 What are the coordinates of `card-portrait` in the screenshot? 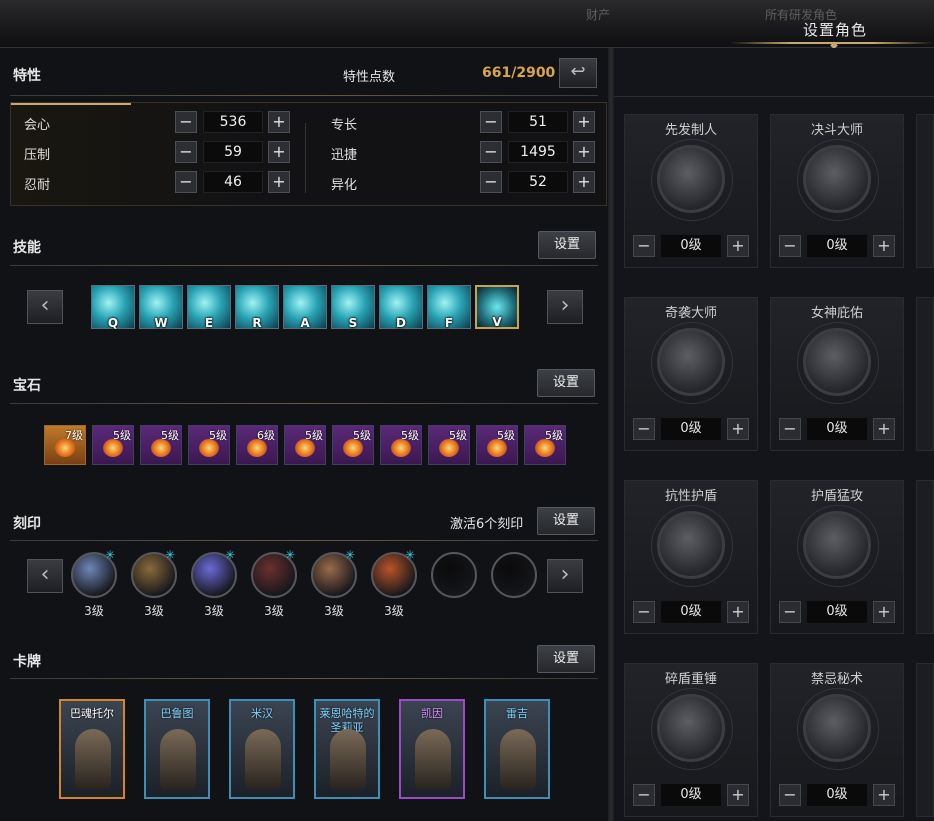 It's located at (93, 759).